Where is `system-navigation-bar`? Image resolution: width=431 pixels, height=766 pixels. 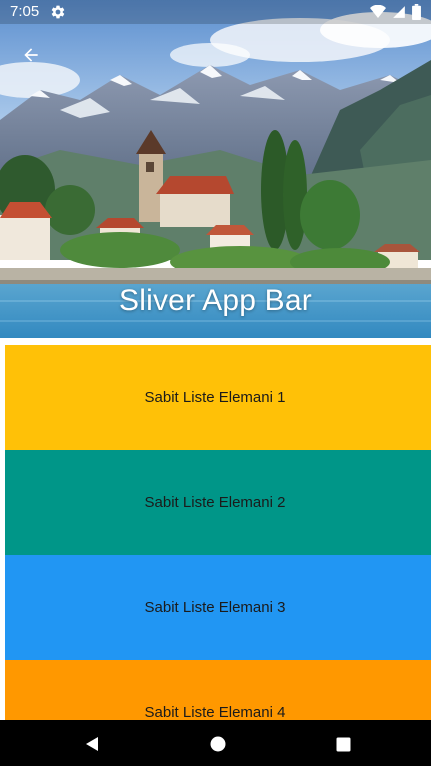
system-navigation-bar is located at coordinates (215, 743).